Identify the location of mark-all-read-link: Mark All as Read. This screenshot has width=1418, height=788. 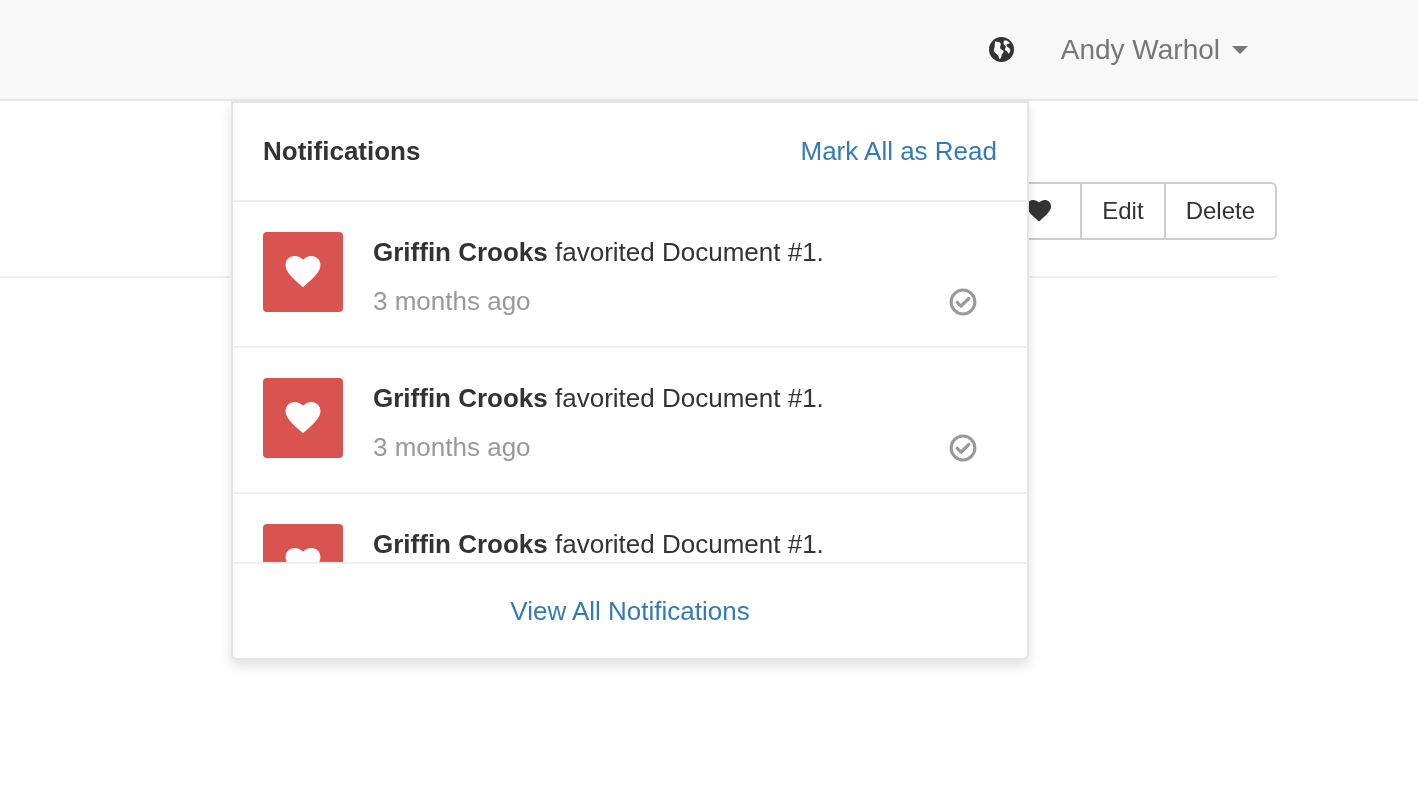
(898, 151).